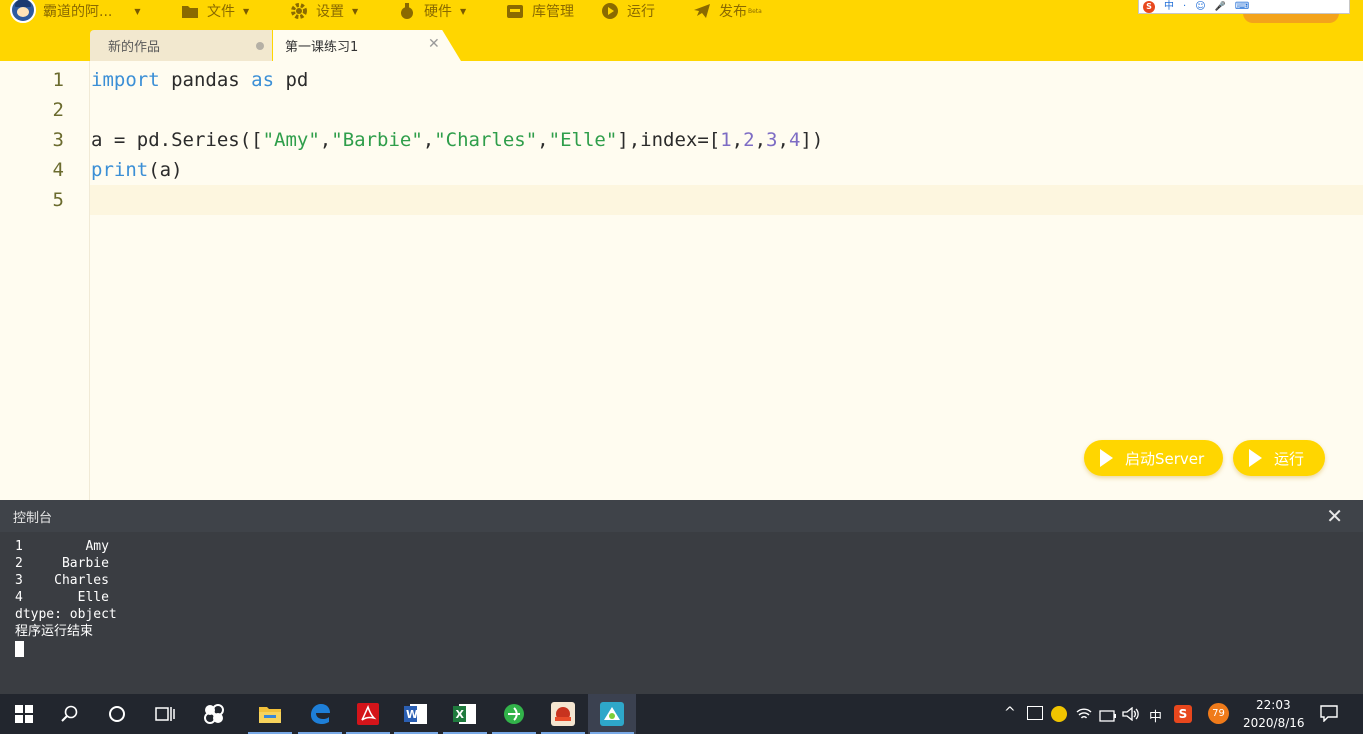  Describe the element at coordinates (1108, 716) in the screenshot. I see `battery-icon` at that location.